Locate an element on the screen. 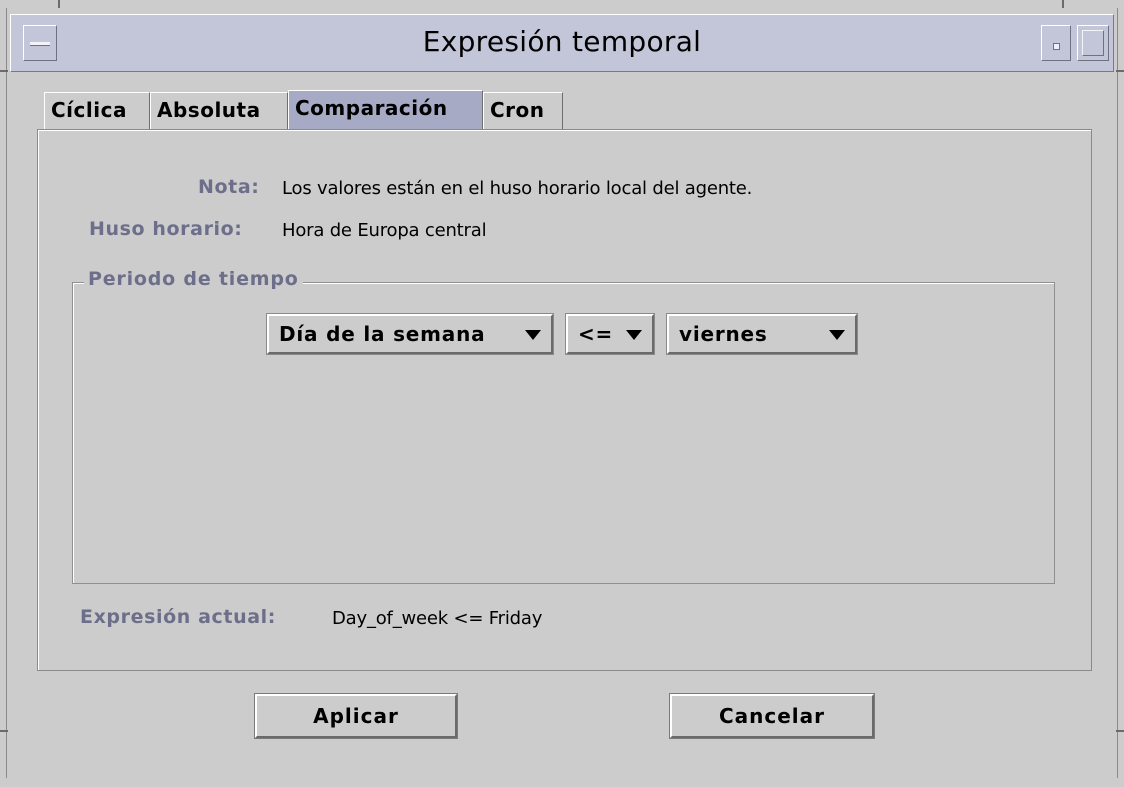  value-select-value: viernes is located at coordinates (723, 334).